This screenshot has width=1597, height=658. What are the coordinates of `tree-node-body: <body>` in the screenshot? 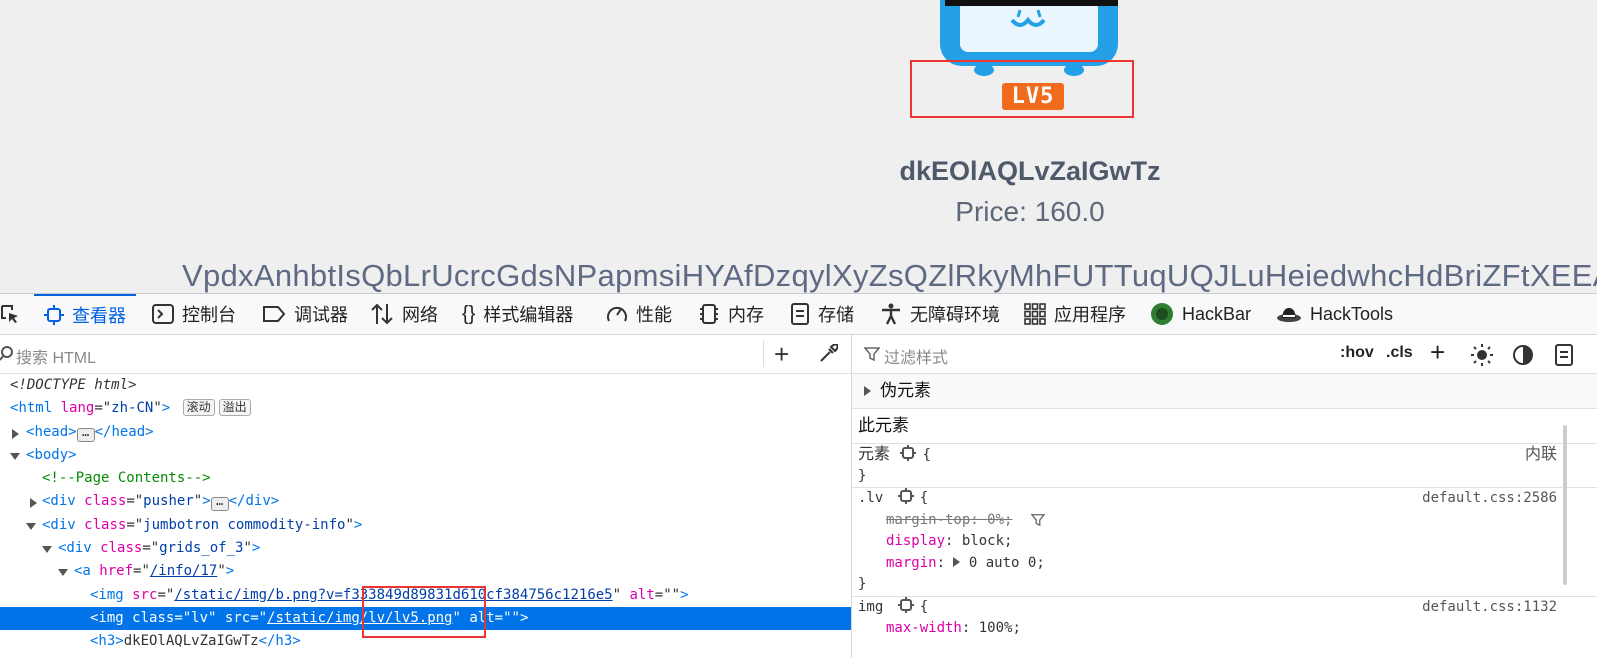 It's located at (425, 455).